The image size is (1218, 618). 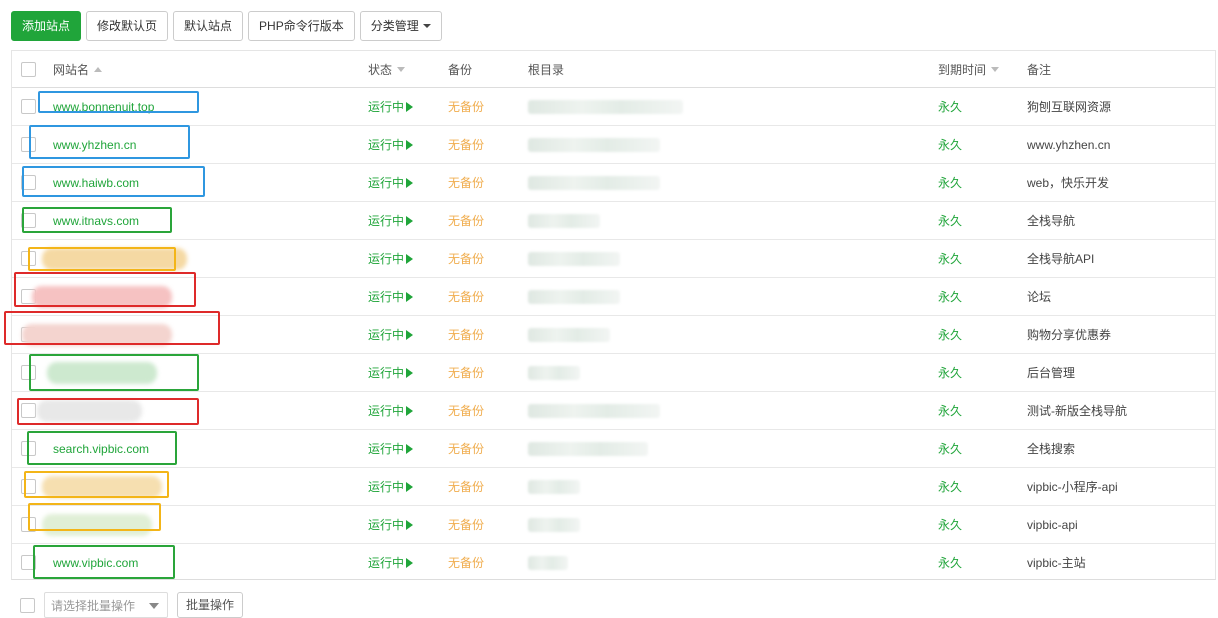 I want to click on note-text: 全栈搜索, so click(x=1051, y=448).